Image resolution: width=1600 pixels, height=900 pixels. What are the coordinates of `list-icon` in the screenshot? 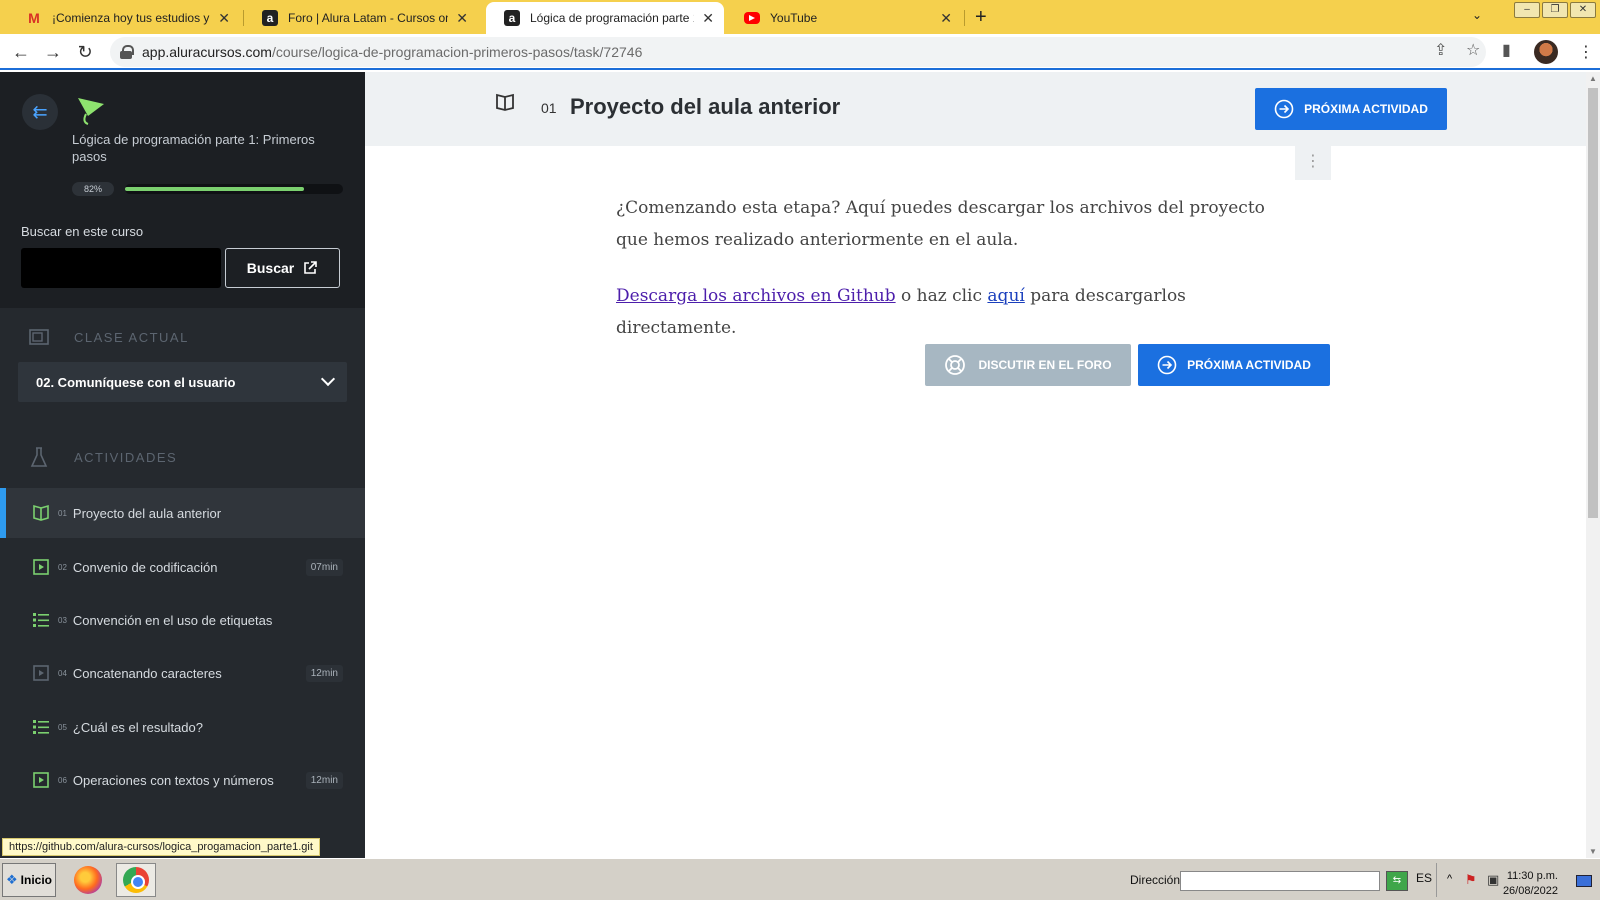 It's located at (41, 727).